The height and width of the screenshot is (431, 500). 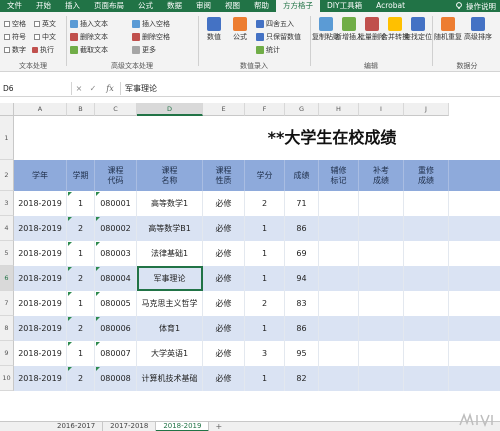 What do you see at coordinates (475, 6) in the screenshot?
I see `tell-me-search: 操作说明` at bounding box center [475, 6].